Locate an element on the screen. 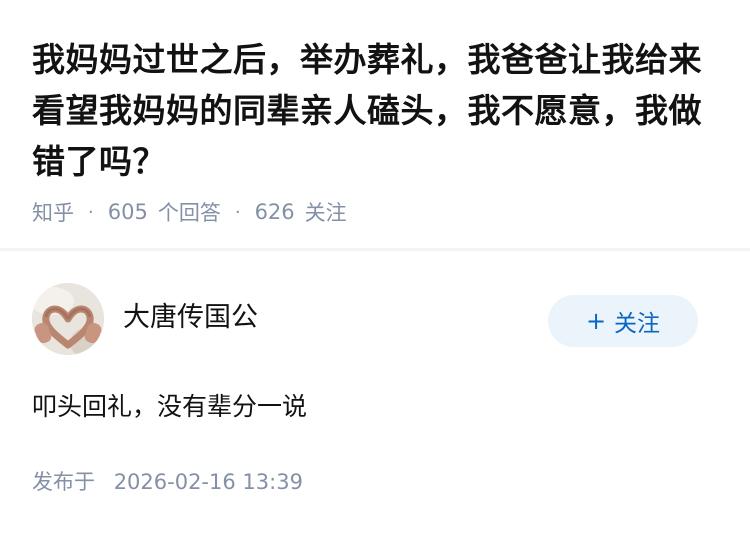 This screenshot has height=534, width=750. author-name: 大唐传国公 is located at coordinates (190, 318).